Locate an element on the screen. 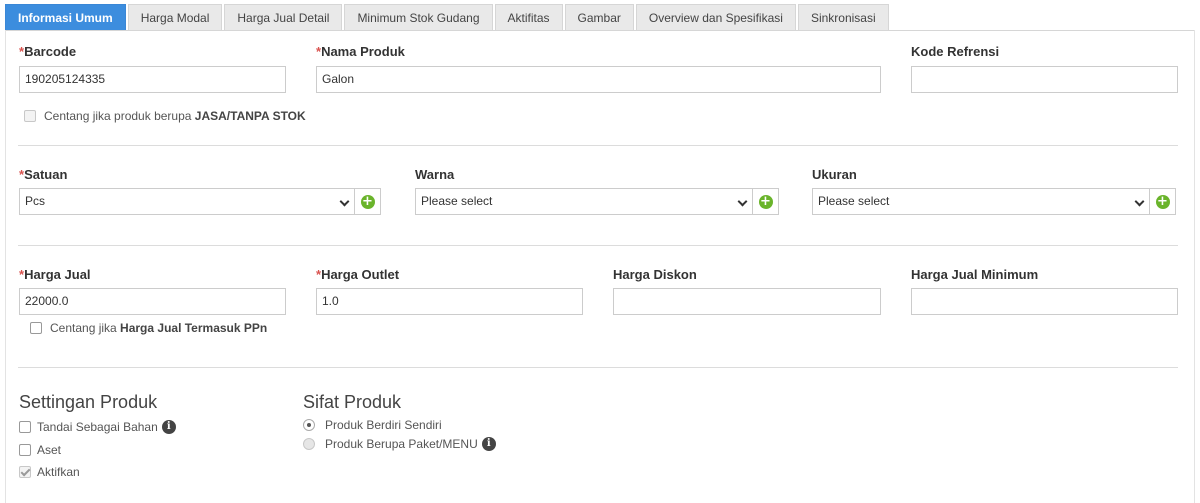 The width and height of the screenshot is (1200, 503). paket-menu-row: Produk Berupa Paket/MENU i is located at coordinates (399, 444).